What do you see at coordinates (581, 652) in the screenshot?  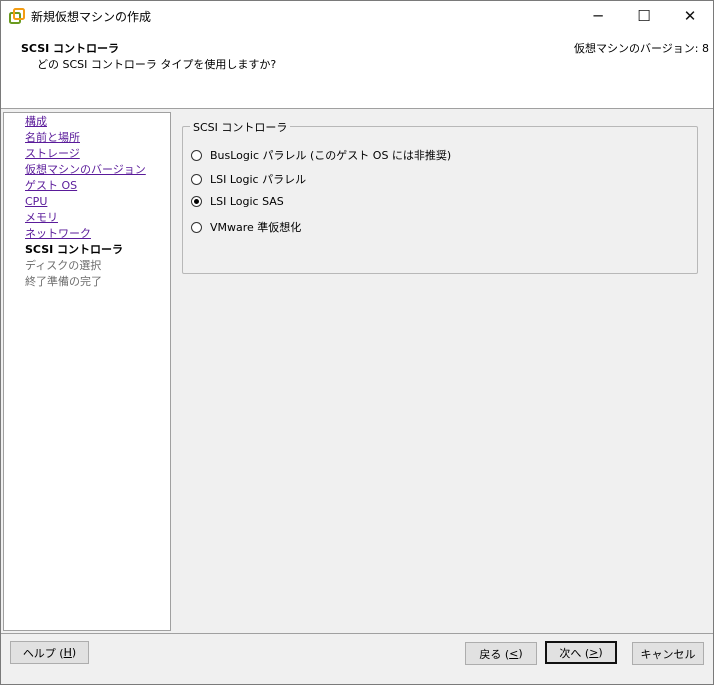 I see `next-button: 次へ (>)` at bounding box center [581, 652].